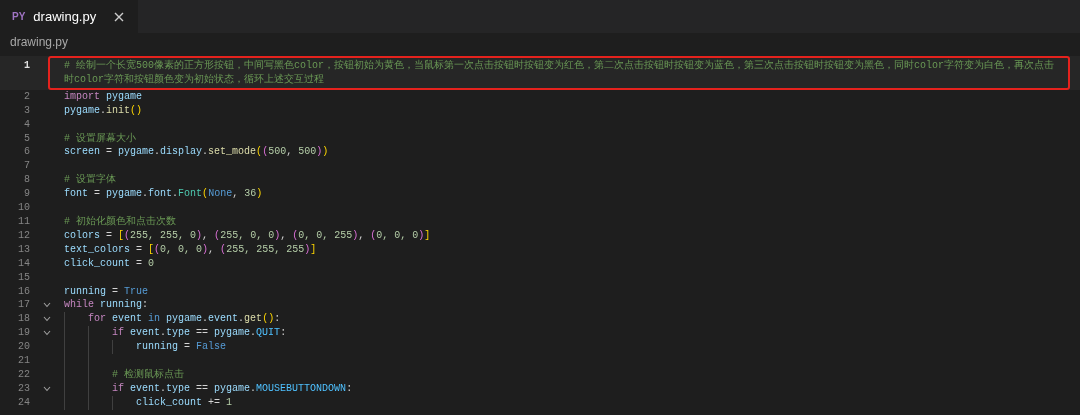 This screenshot has width=1080, height=415. What do you see at coordinates (39, 42) in the screenshot?
I see `breadcrumb: drawing.py` at bounding box center [39, 42].